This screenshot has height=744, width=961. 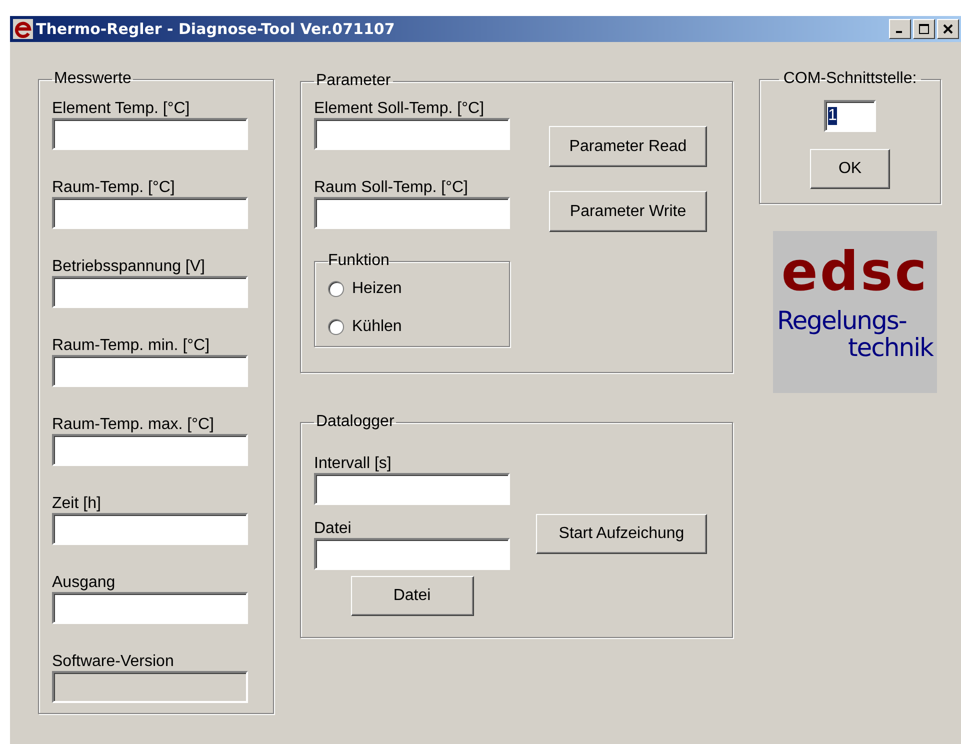 What do you see at coordinates (131, 346) in the screenshot?
I see `field-label: Raum-Temp. min. [°C]` at bounding box center [131, 346].